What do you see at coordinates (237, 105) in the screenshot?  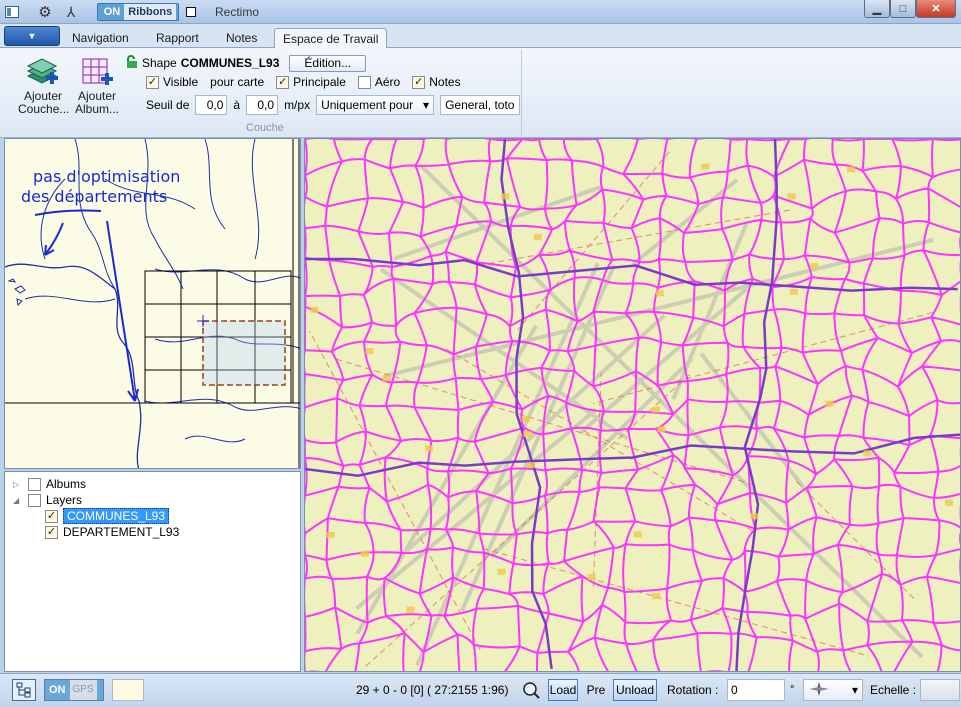 I see `seuil-to-label: à` at bounding box center [237, 105].